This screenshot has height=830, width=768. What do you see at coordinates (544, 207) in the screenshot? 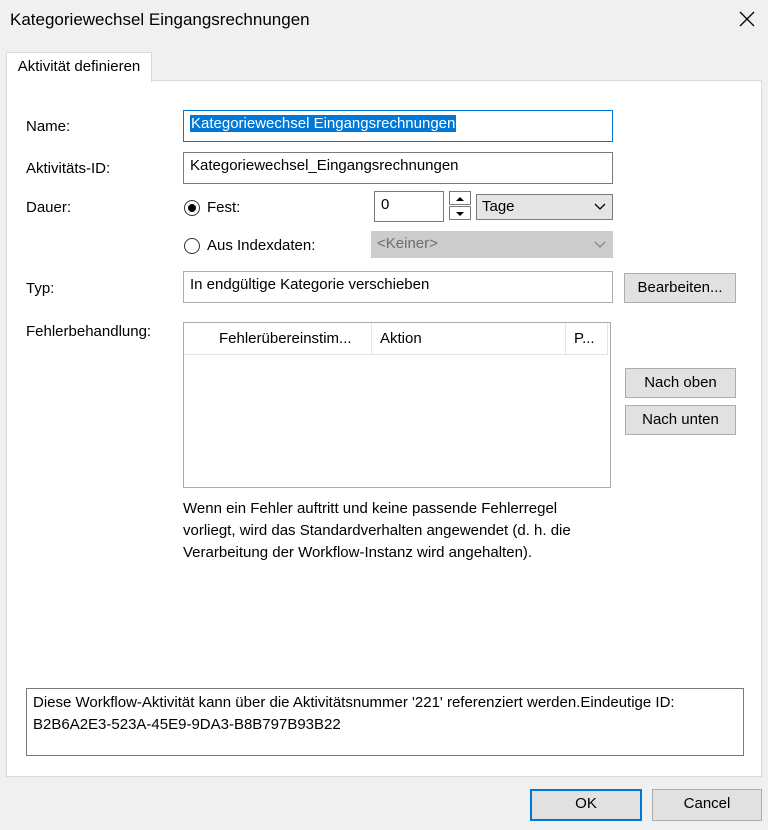
I see `duration-unit-select: Tage` at bounding box center [544, 207].